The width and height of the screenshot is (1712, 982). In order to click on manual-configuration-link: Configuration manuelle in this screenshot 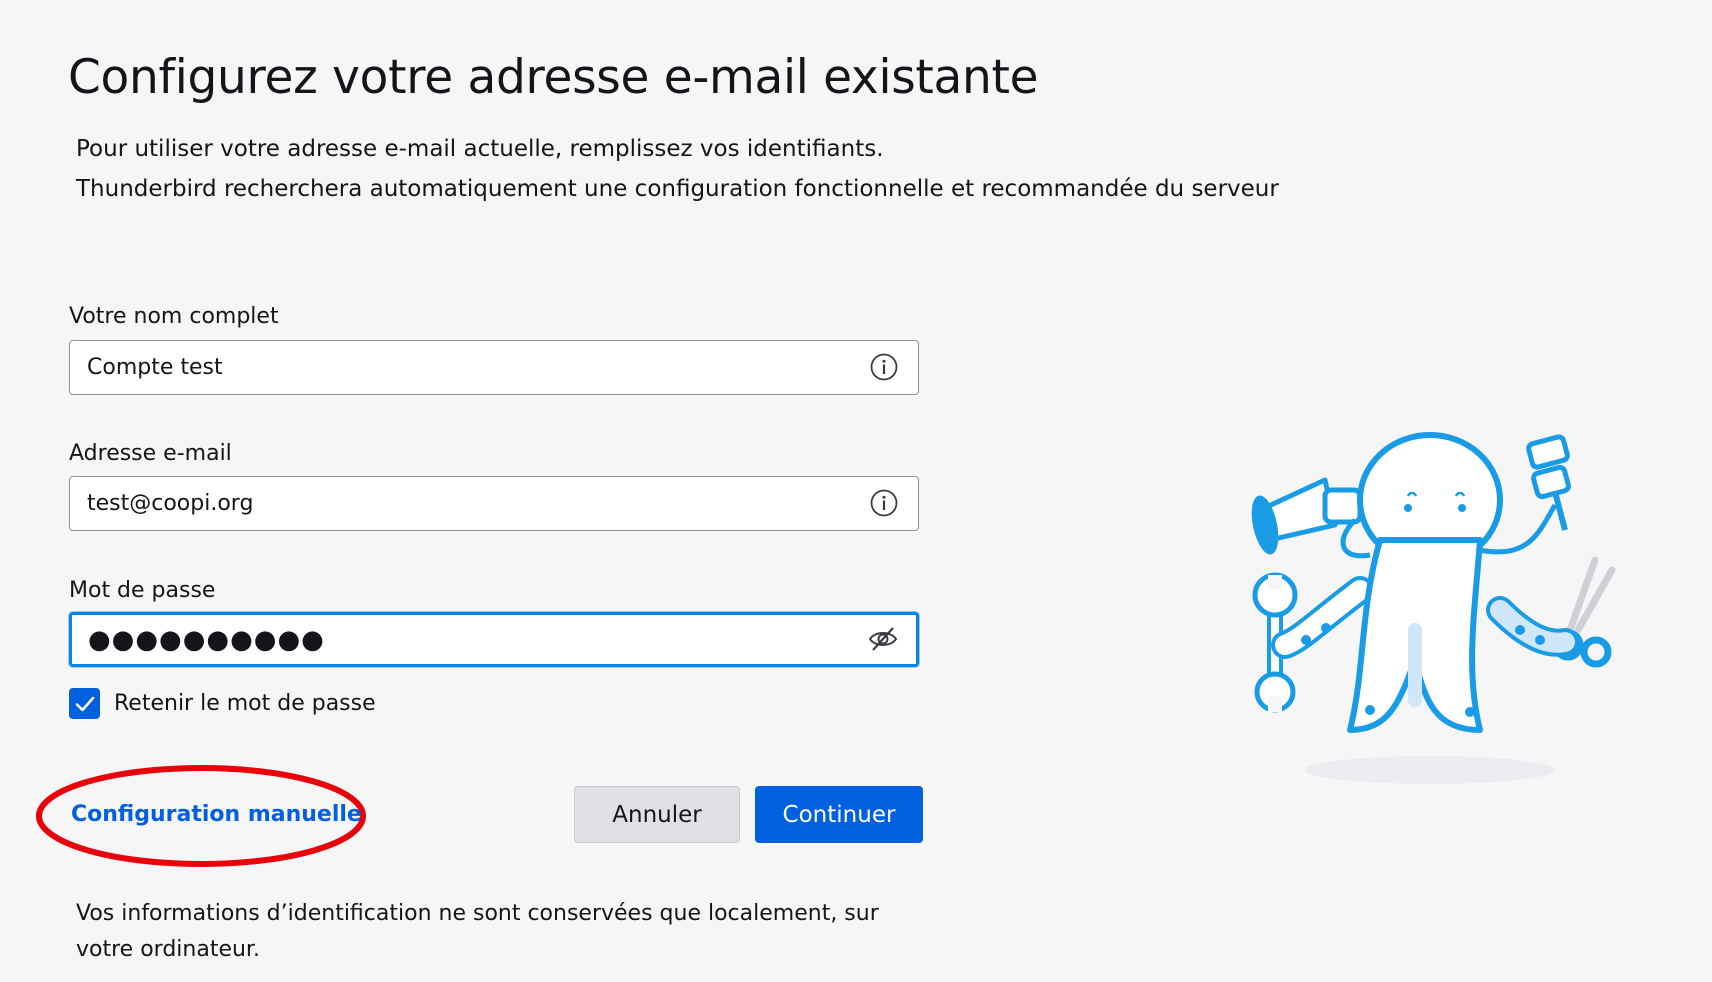, I will do `click(216, 814)`.